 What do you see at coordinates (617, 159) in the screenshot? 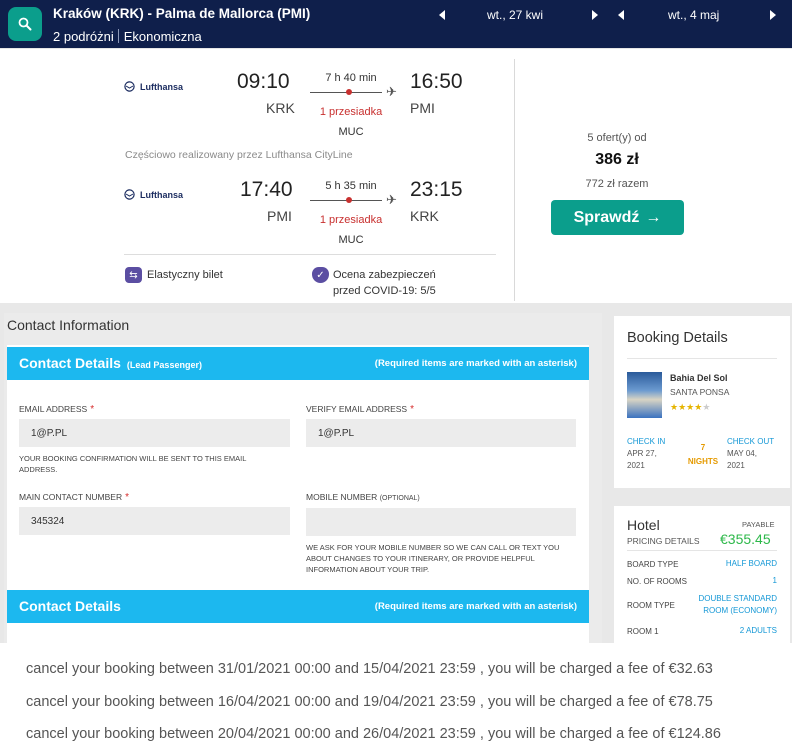
I see `price-per-person: 386 zł` at bounding box center [617, 159].